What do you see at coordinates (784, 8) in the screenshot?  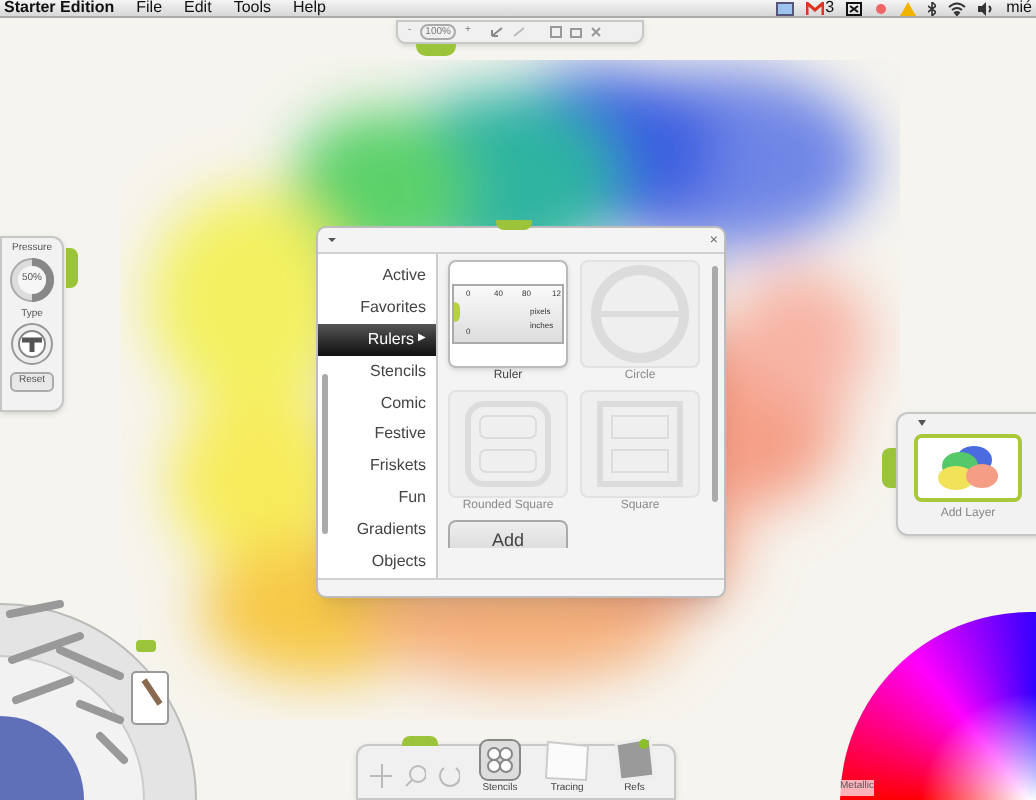 I see `screen-icon` at bounding box center [784, 8].